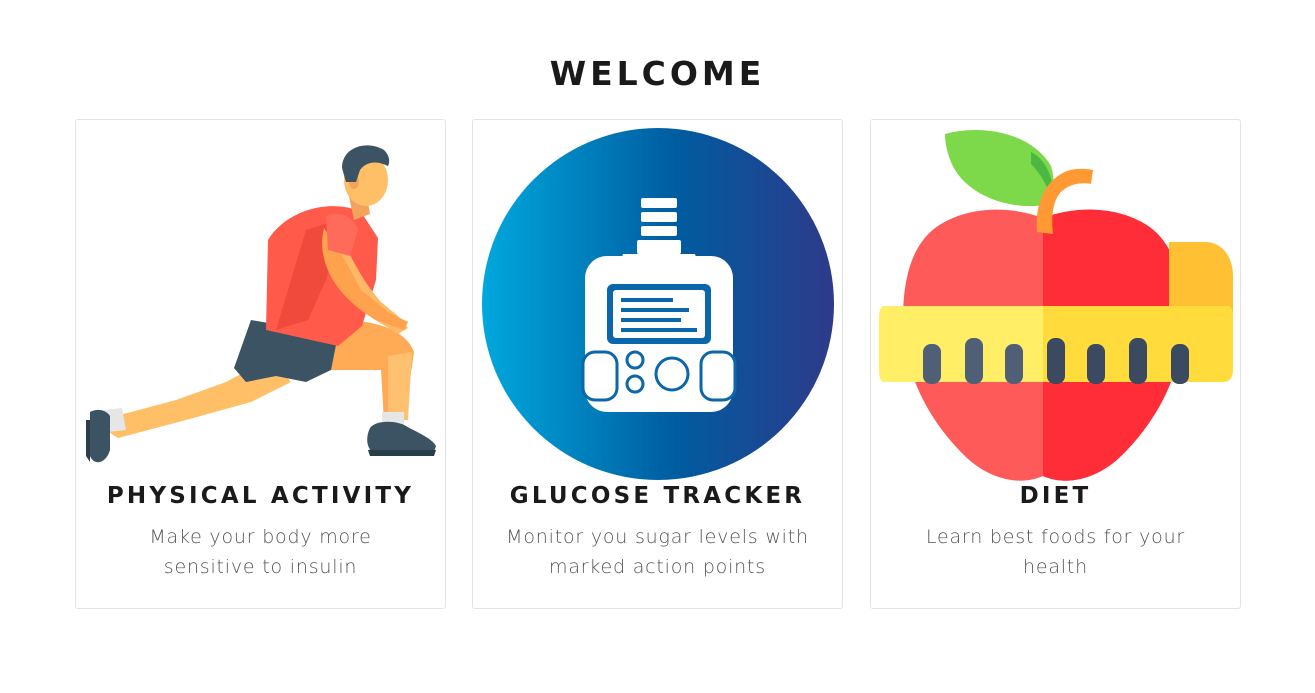 The image size is (1315, 693). I want to click on page-title: WELCOME, so click(657, 73).